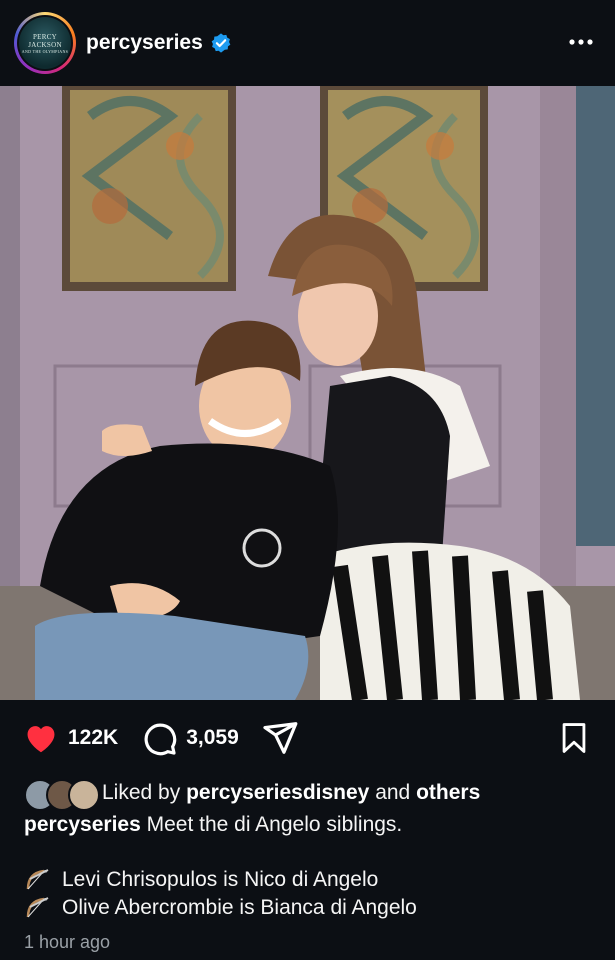  I want to click on more-options-icon, so click(581, 42).